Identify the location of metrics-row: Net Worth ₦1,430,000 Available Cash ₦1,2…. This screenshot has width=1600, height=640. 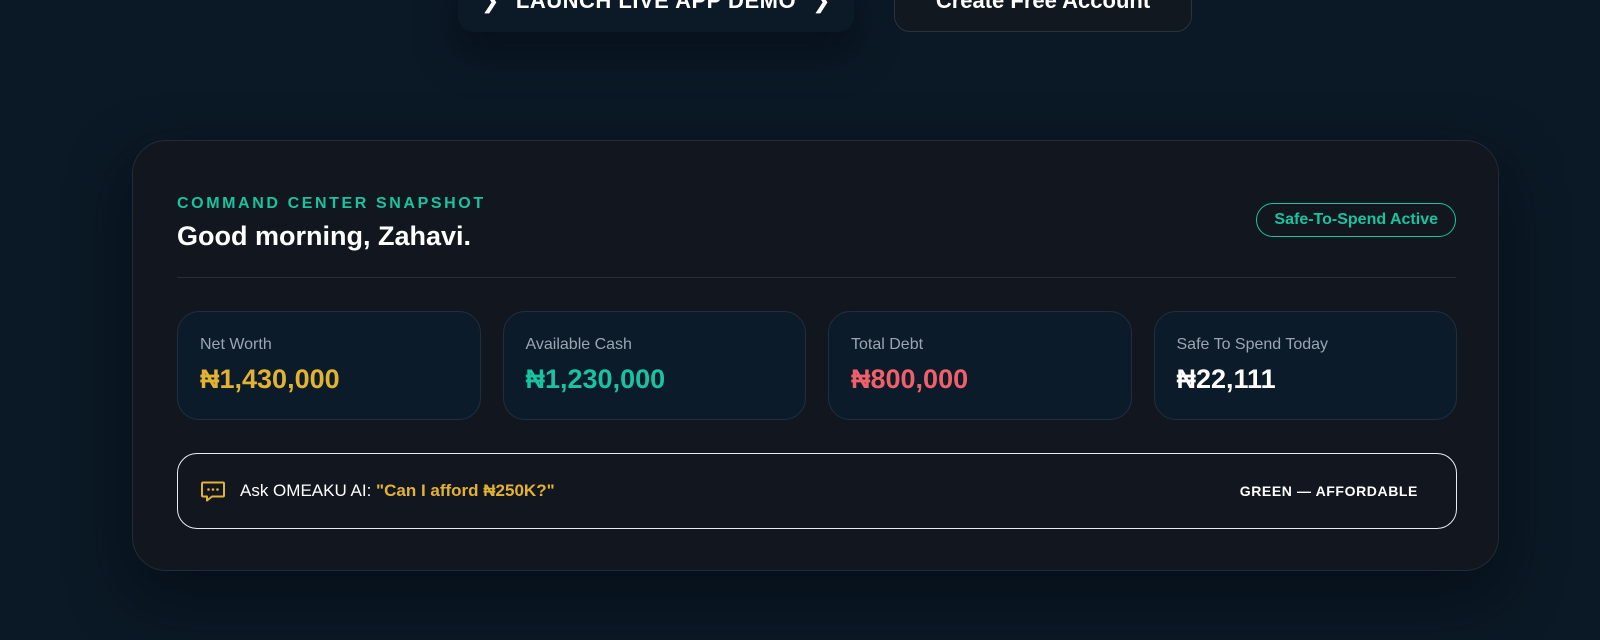
(817, 365).